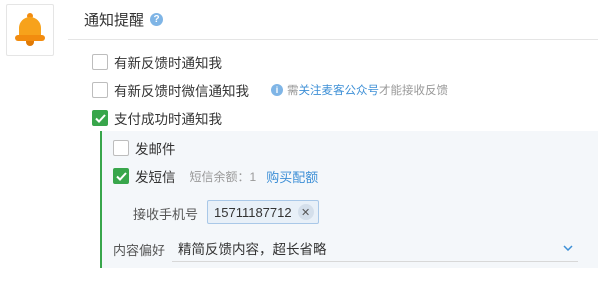 This screenshot has height=282, width=603. What do you see at coordinates (293, 91) in the screenshot?
I see `hint-prefix: 需` at bounding box center [293, 91].